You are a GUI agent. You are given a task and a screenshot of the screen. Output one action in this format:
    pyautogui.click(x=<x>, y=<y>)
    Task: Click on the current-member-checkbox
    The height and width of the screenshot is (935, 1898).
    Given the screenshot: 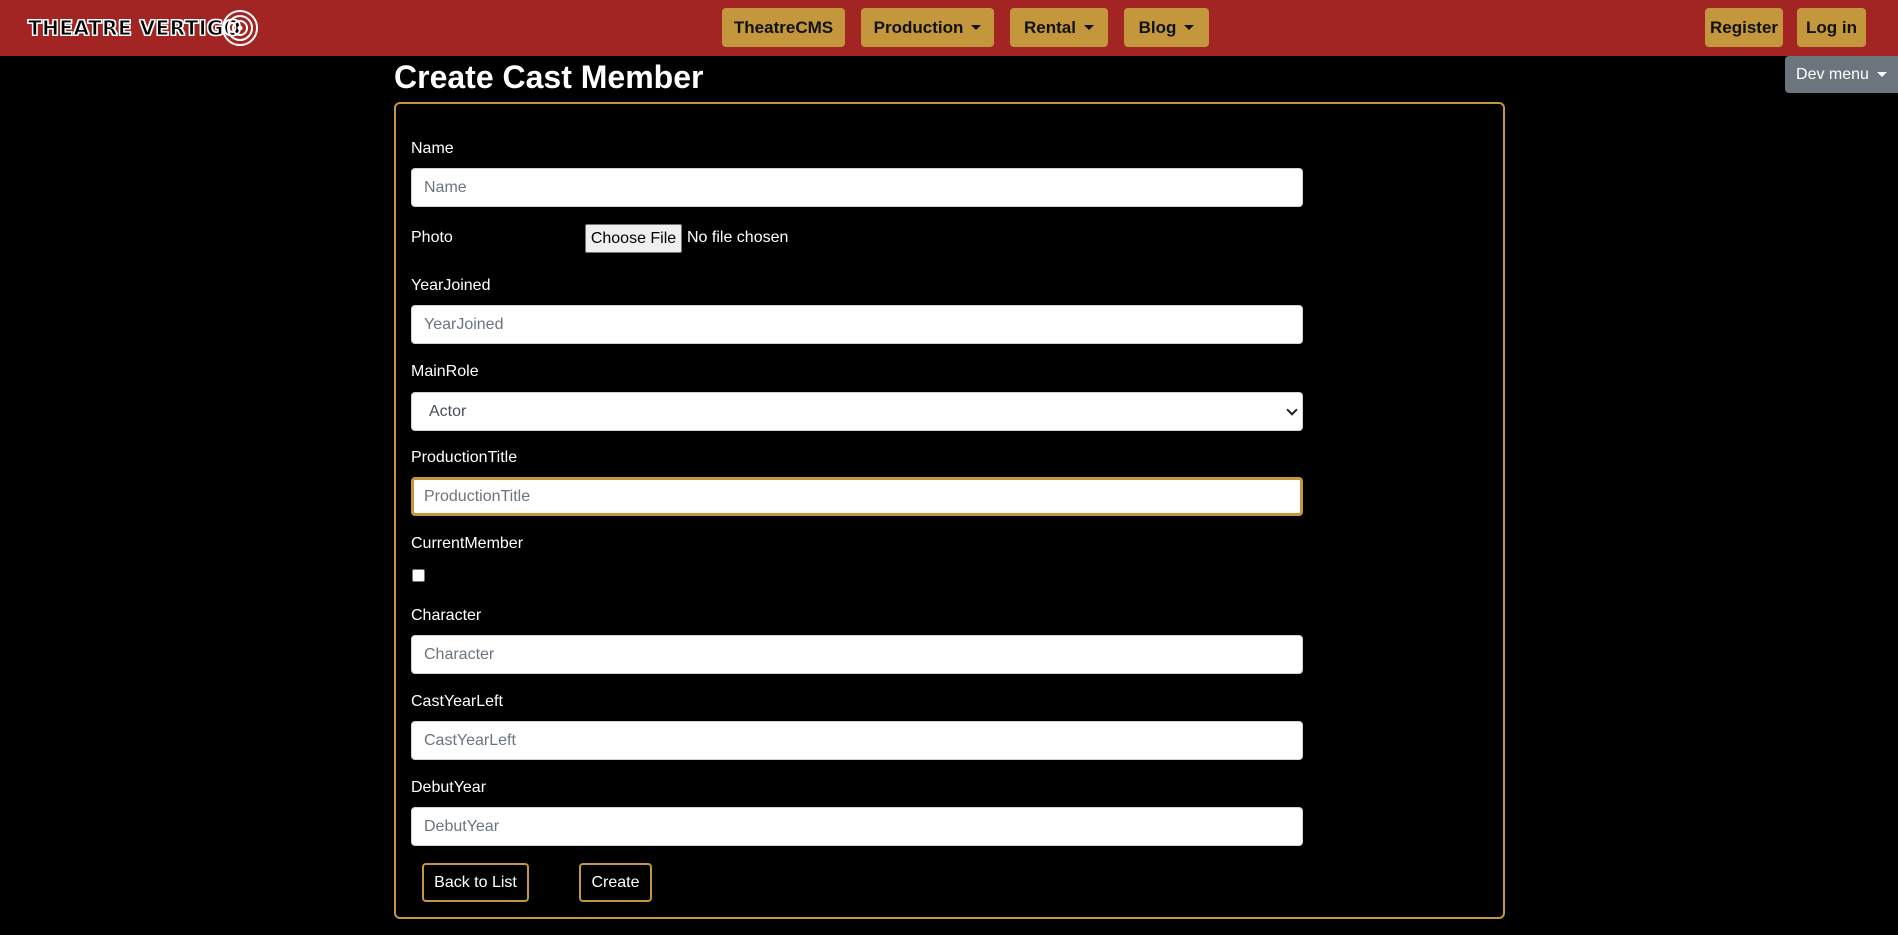 What is the action you would take?
    pyautogui.click(x=418, y=575)
    